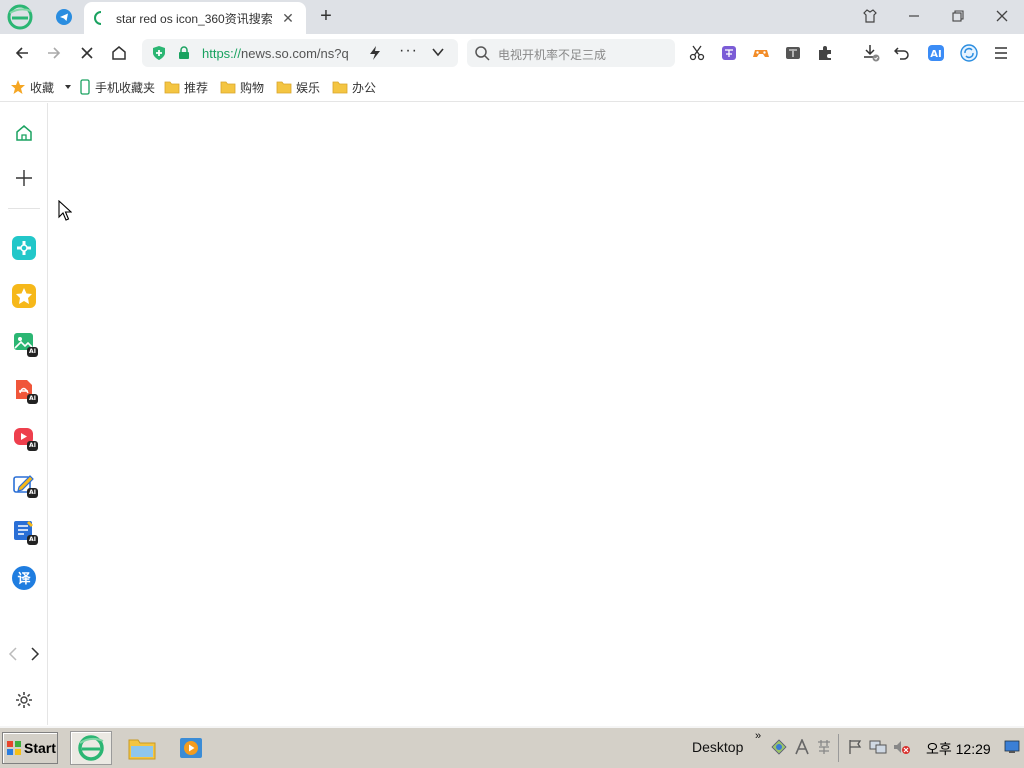  What do you see at coordinates (871, 53) in the screenshot?
I see `download-icon` at bounding box center [871, 53].